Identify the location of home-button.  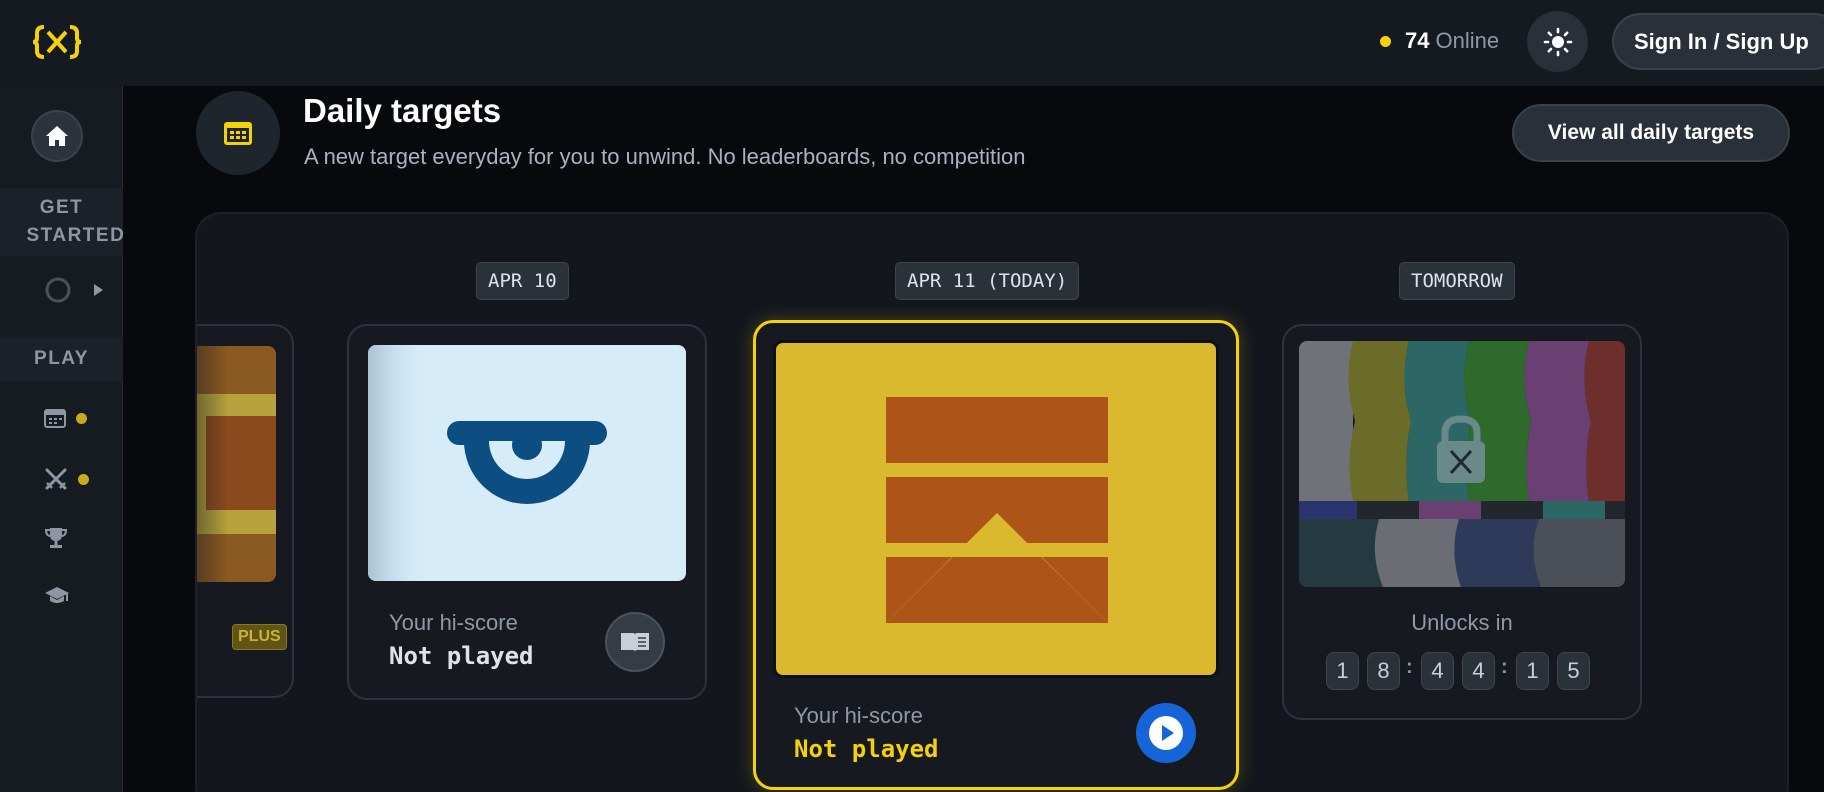
(57, 136).